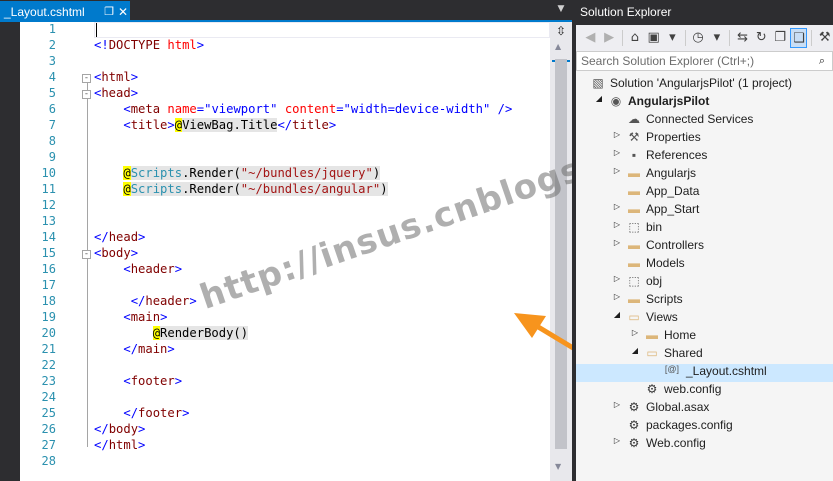  I want to click on search-icon: ⌕, so click(822, 61).